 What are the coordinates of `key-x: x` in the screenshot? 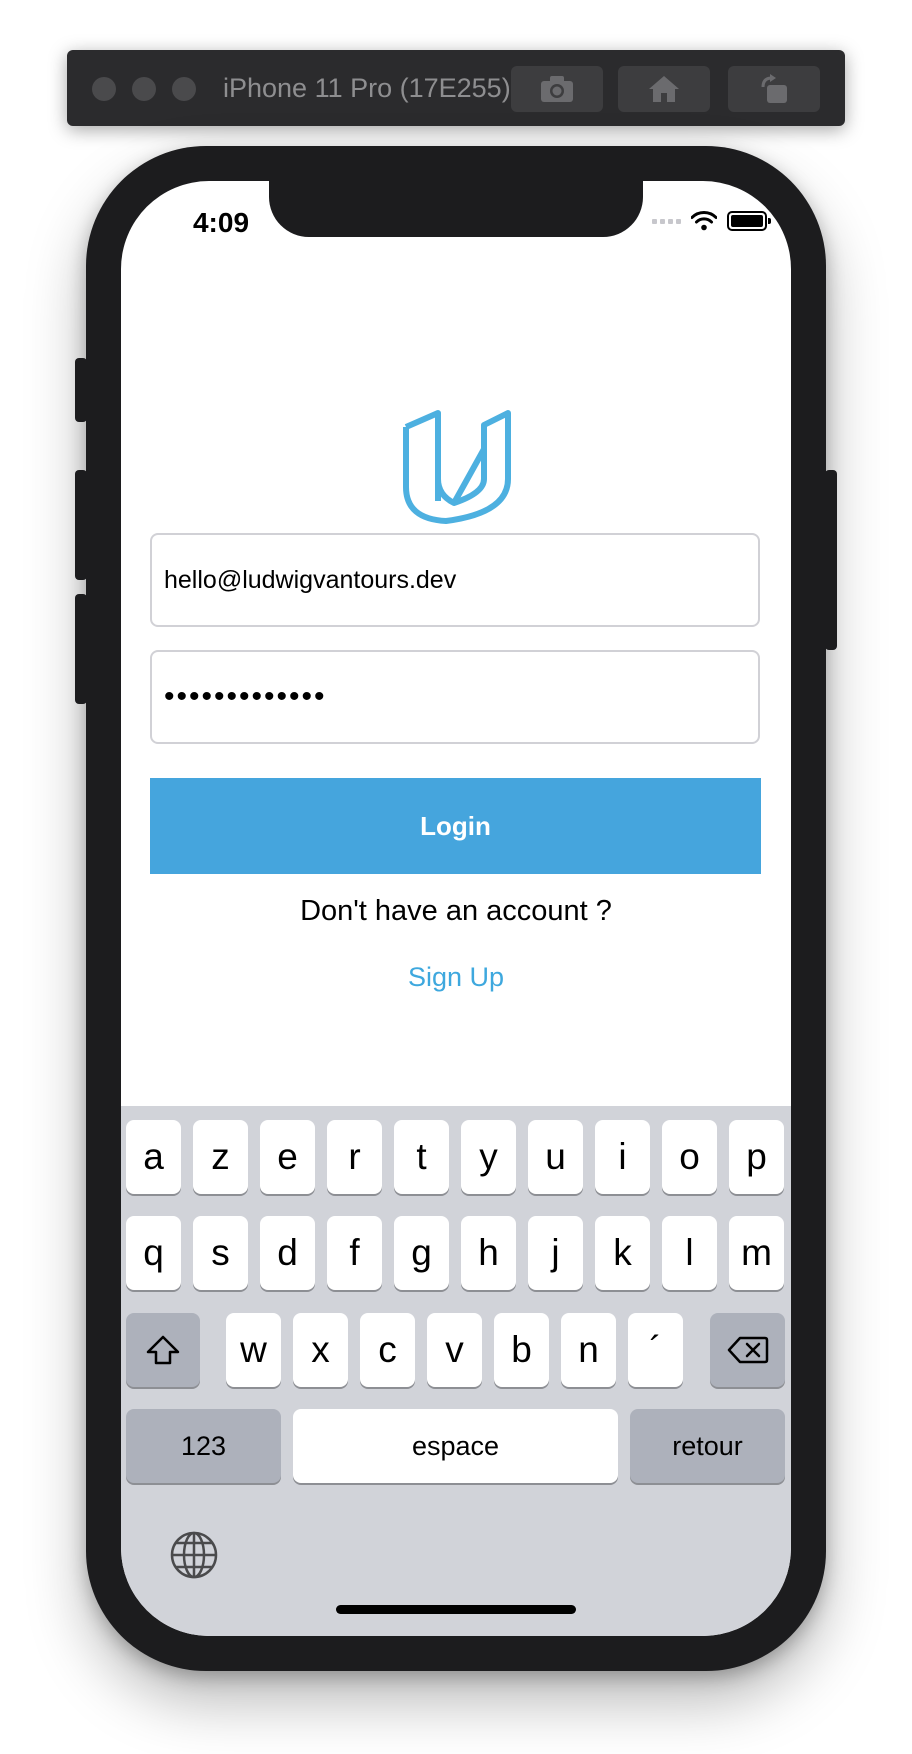 It's located at (320, 1350).